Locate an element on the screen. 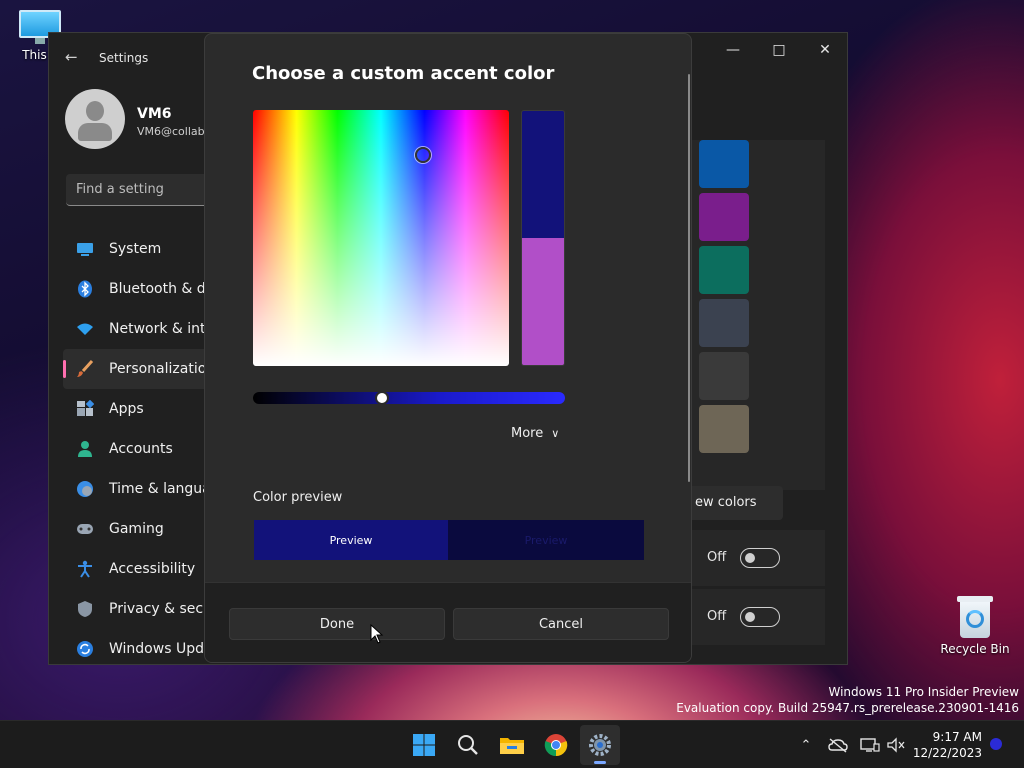 This screenshot has width=1024, height=768. sidebar-item-network: Network & inte is located at coordinates (143, 329).